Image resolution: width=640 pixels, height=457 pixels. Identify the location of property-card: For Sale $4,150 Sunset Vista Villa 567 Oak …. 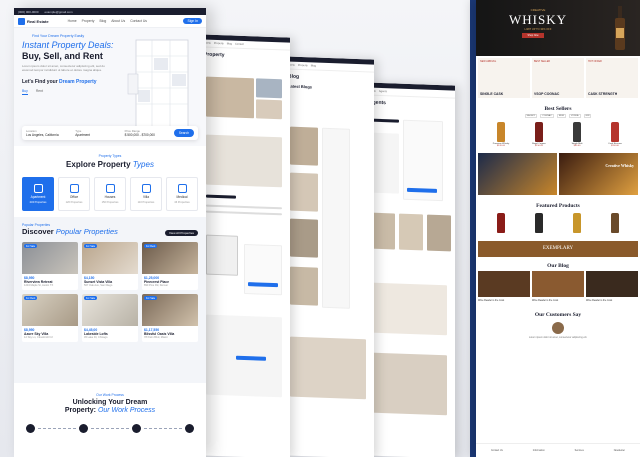
(110, 266).